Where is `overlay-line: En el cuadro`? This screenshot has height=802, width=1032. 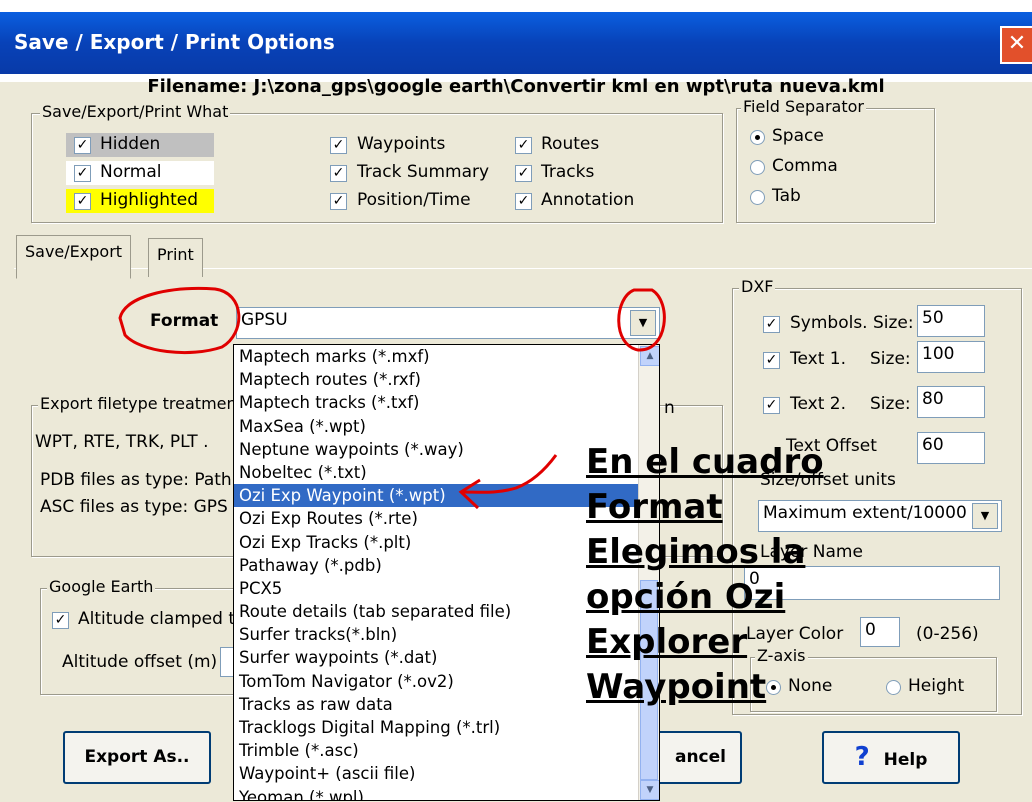 overlay-line: En el cuadro is located at coordinates (705, 462).